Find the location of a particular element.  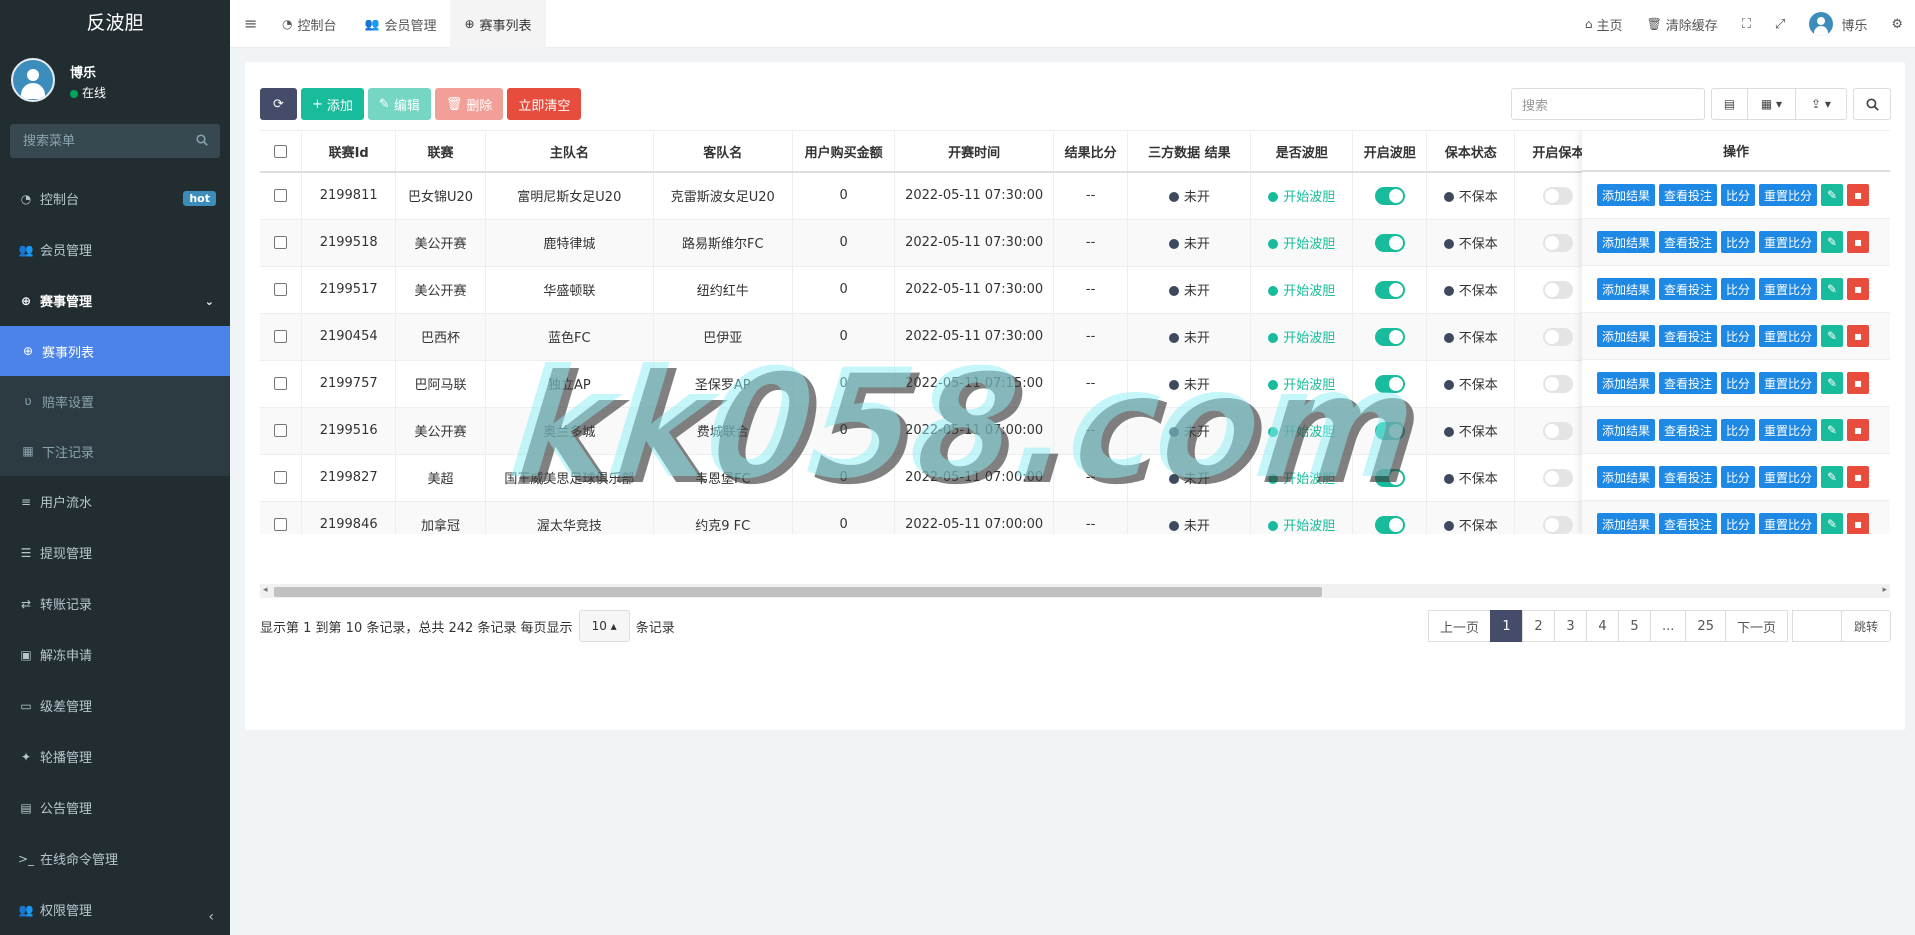

clear-cache-button: 🗑 清除缓存 is located at coordinates (1682, 24).